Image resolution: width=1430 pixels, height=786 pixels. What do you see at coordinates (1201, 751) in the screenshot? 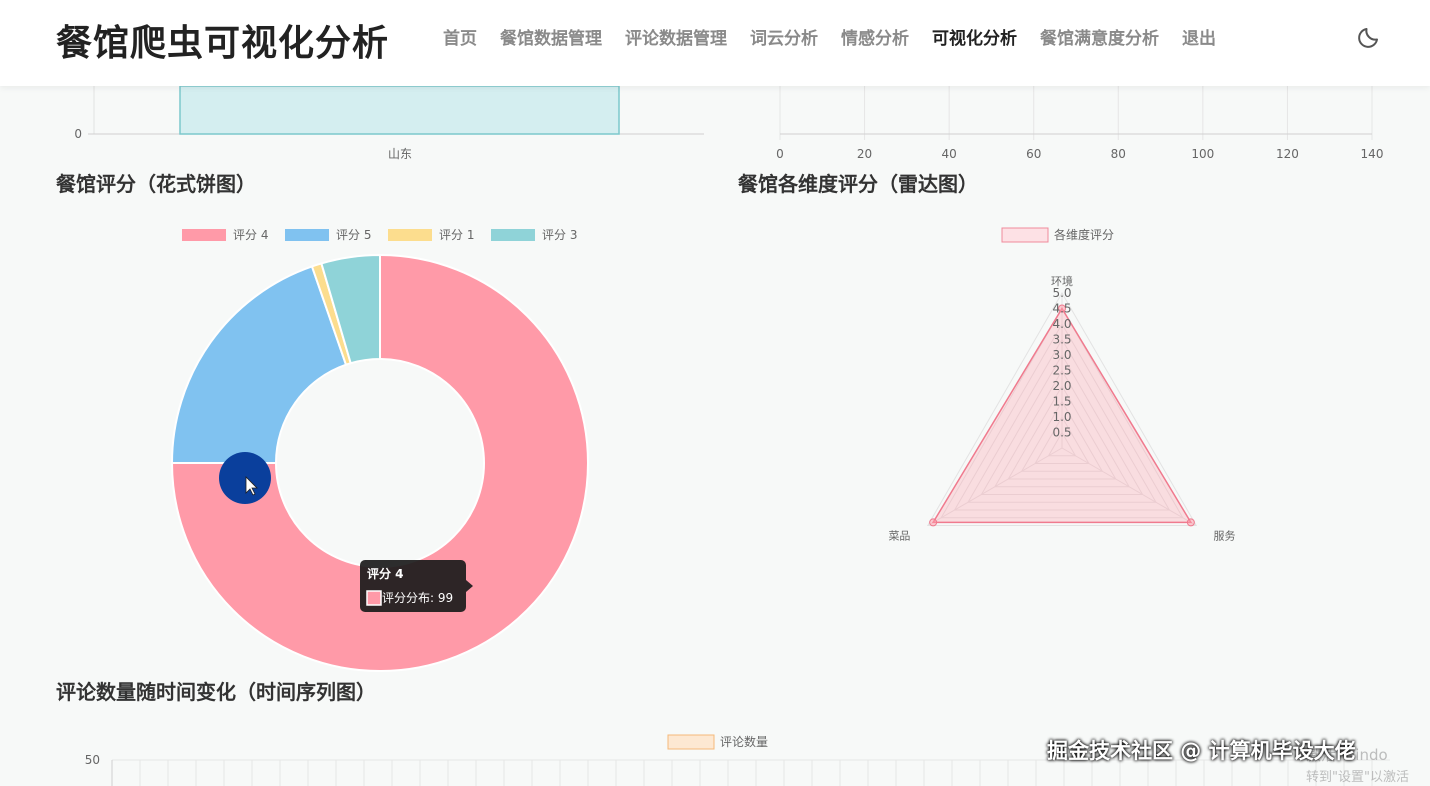
I see `watermark: 掘金技术社区 @ 计算机毕设大佬` at bounding box center [1201, 751].